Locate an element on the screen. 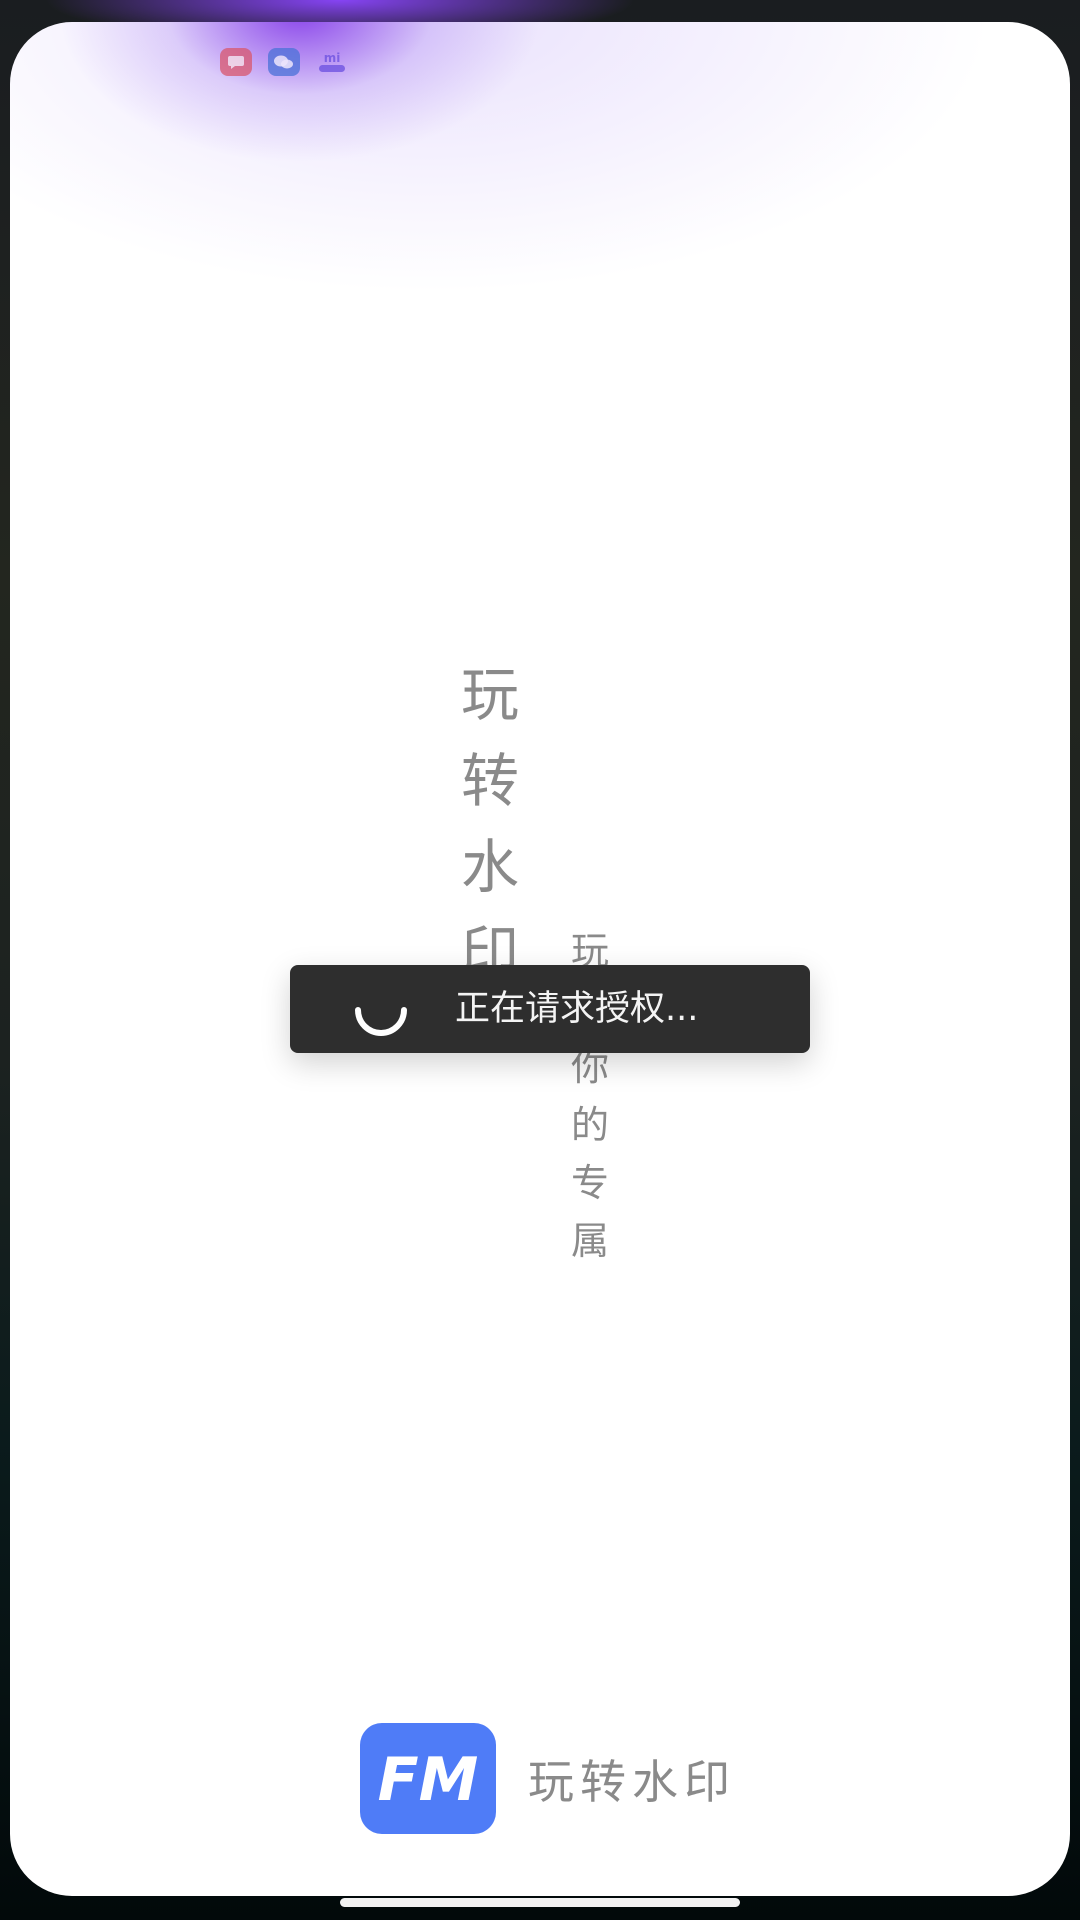  mi-icon: mi is located at coordinates (332, 62).